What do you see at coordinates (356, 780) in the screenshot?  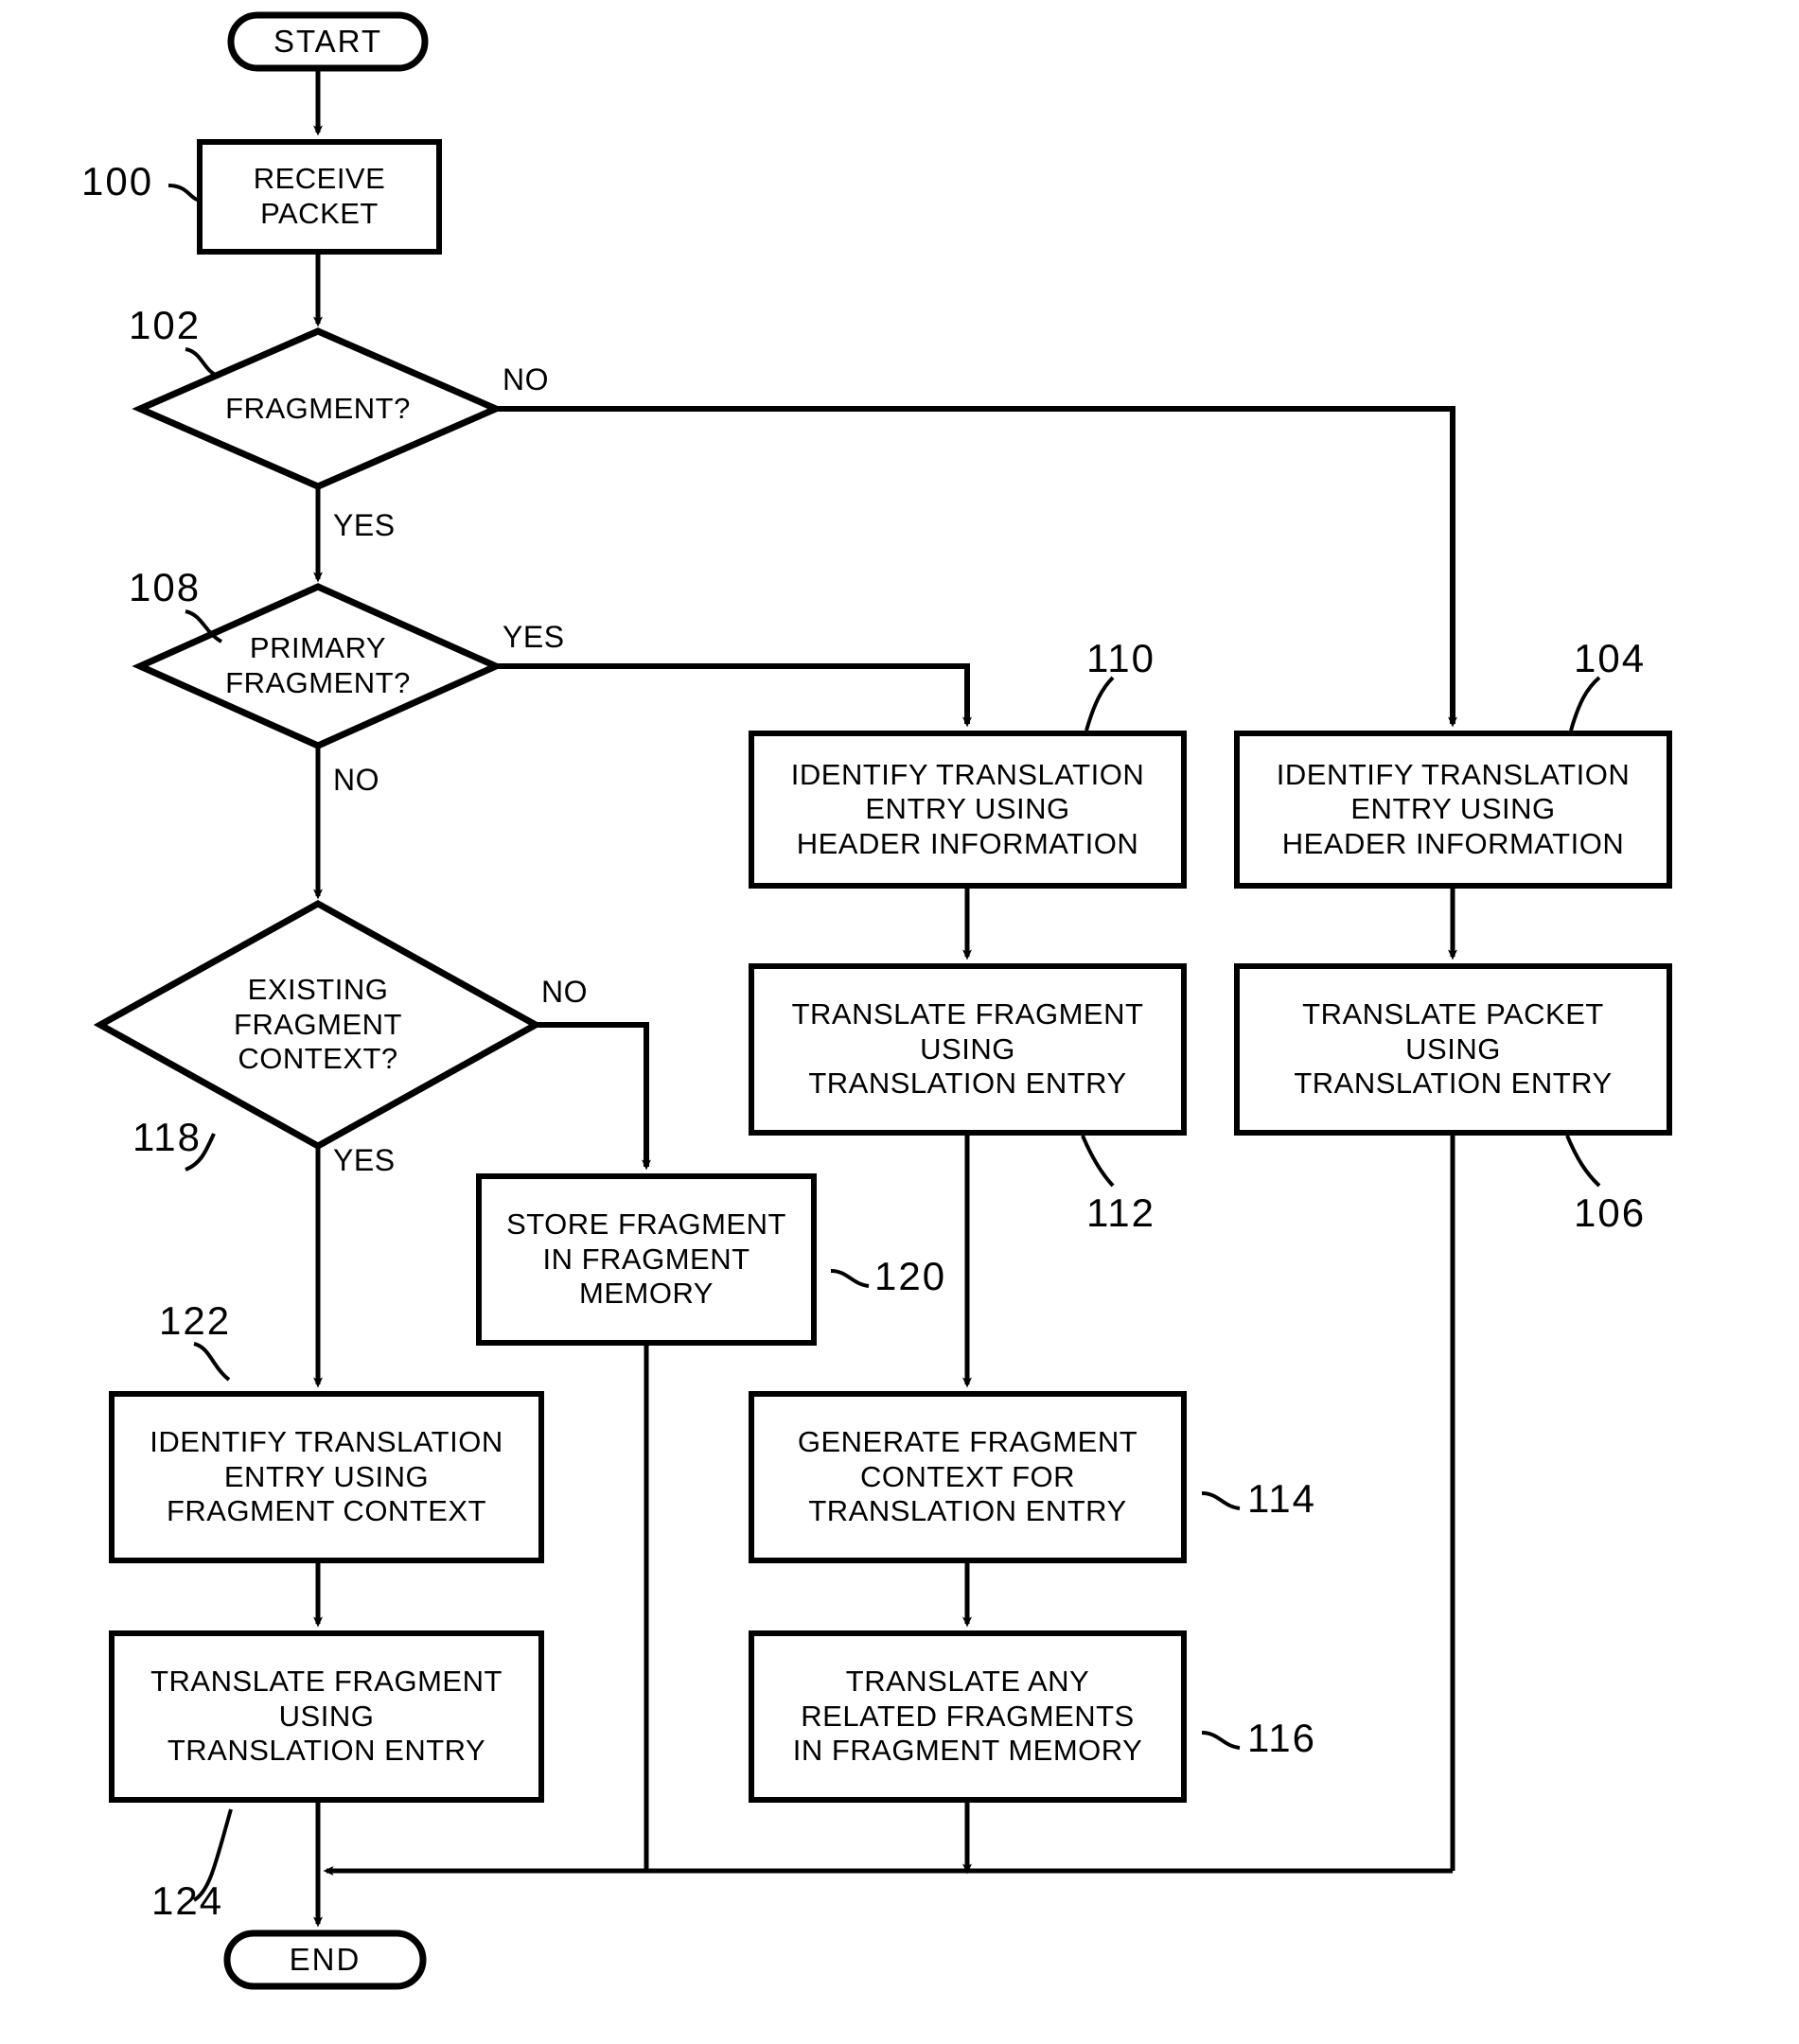 I see `edge-label-primary-no: NO` at bounding box center [356, 780].